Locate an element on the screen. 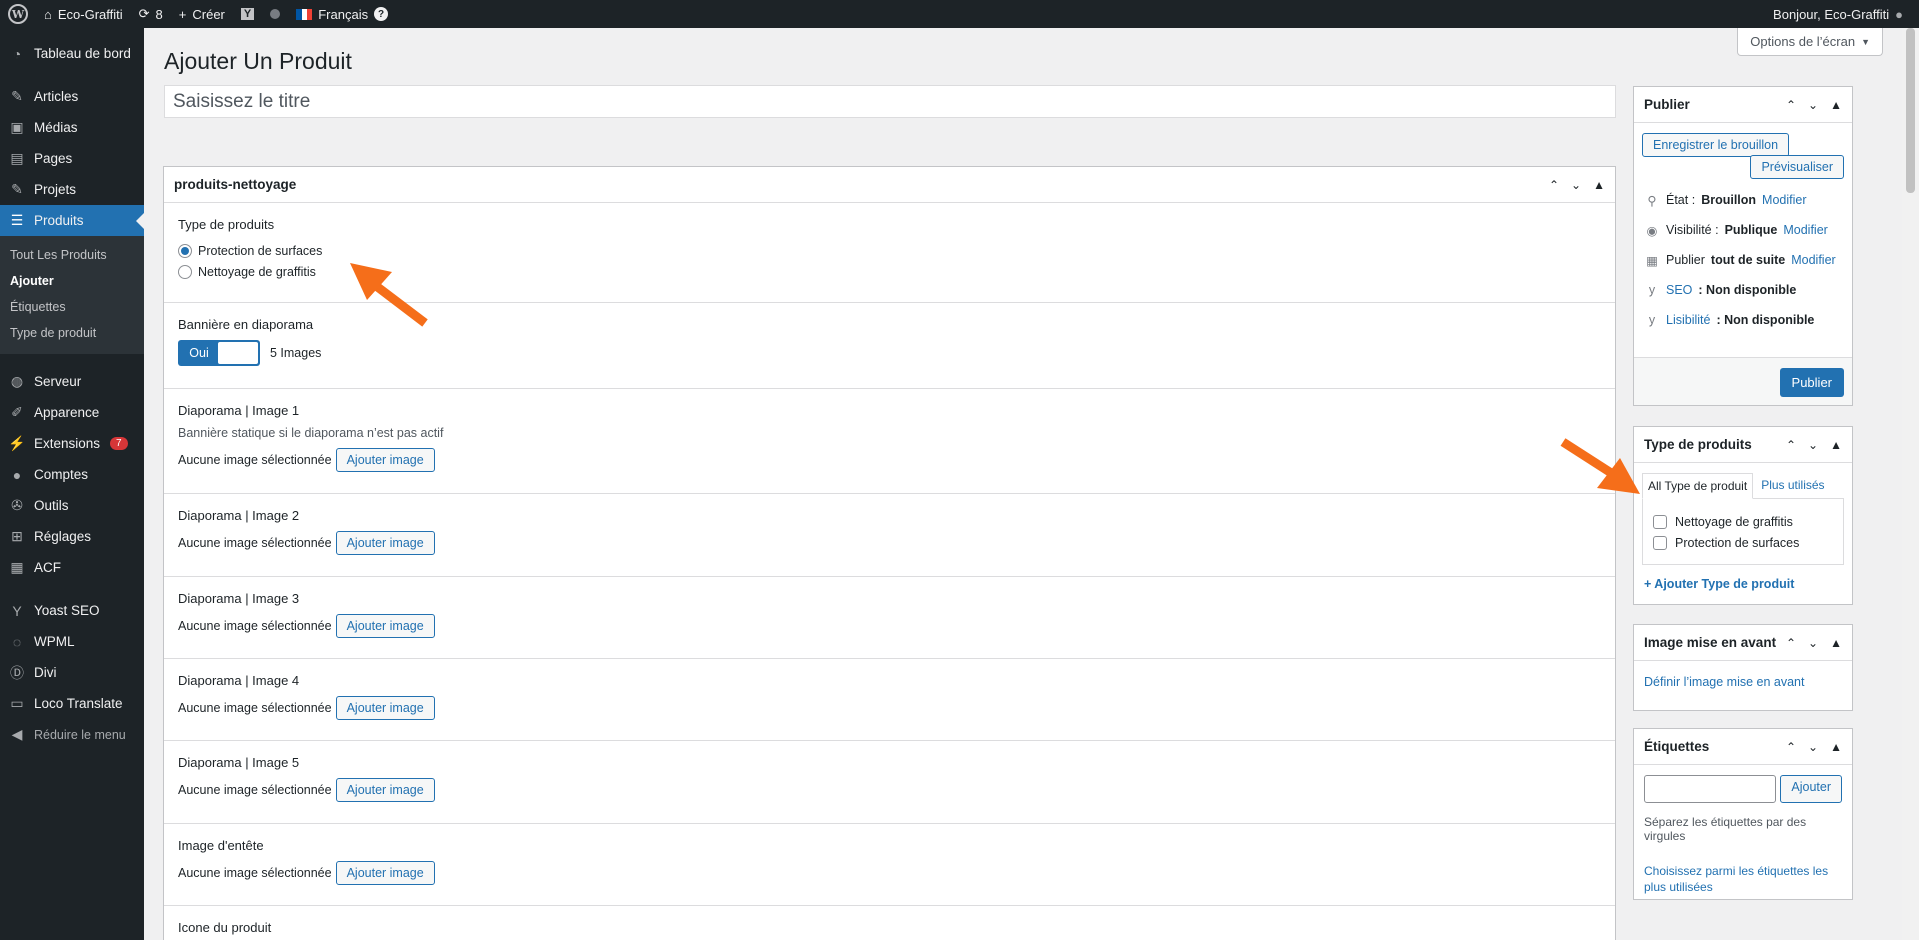  menu-dashboard: ◔ Tableau de bord is located at coordinates (72, 53).